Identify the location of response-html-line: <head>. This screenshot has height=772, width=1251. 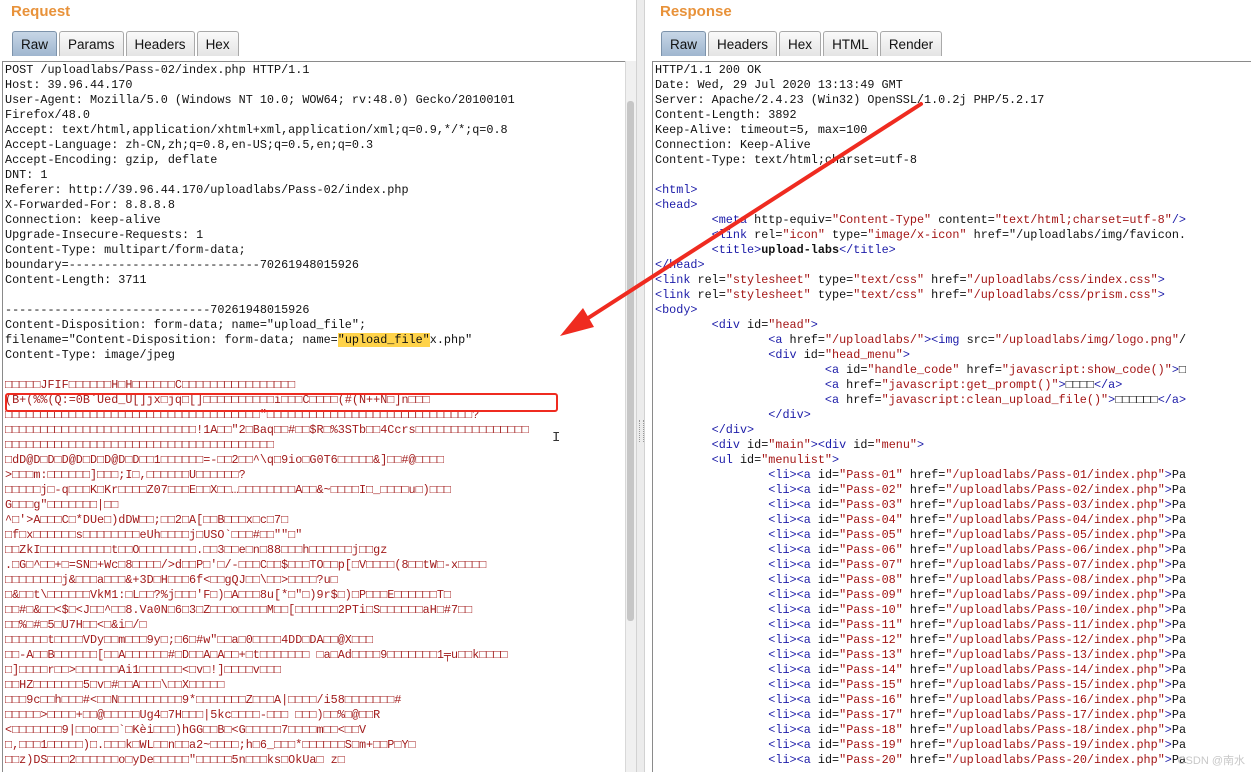
(676, 205).